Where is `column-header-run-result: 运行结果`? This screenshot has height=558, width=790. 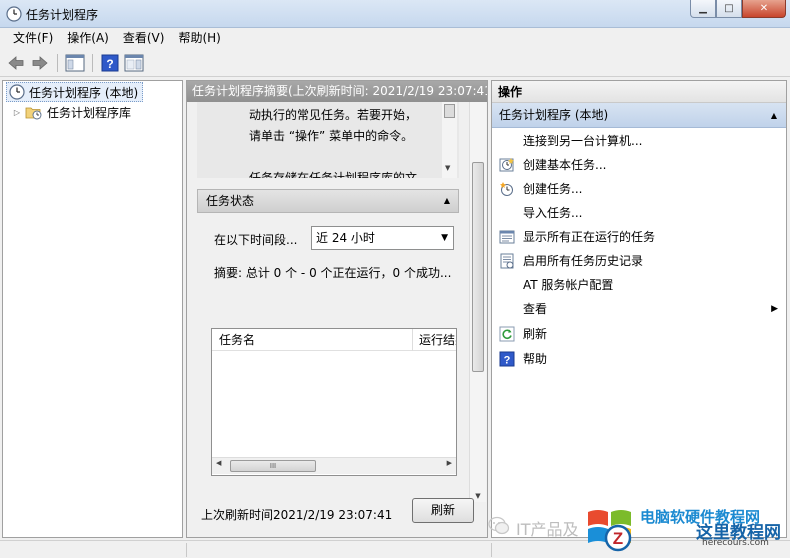 column-header-run-result: 运行结果 is located at coordinates (434, 340).